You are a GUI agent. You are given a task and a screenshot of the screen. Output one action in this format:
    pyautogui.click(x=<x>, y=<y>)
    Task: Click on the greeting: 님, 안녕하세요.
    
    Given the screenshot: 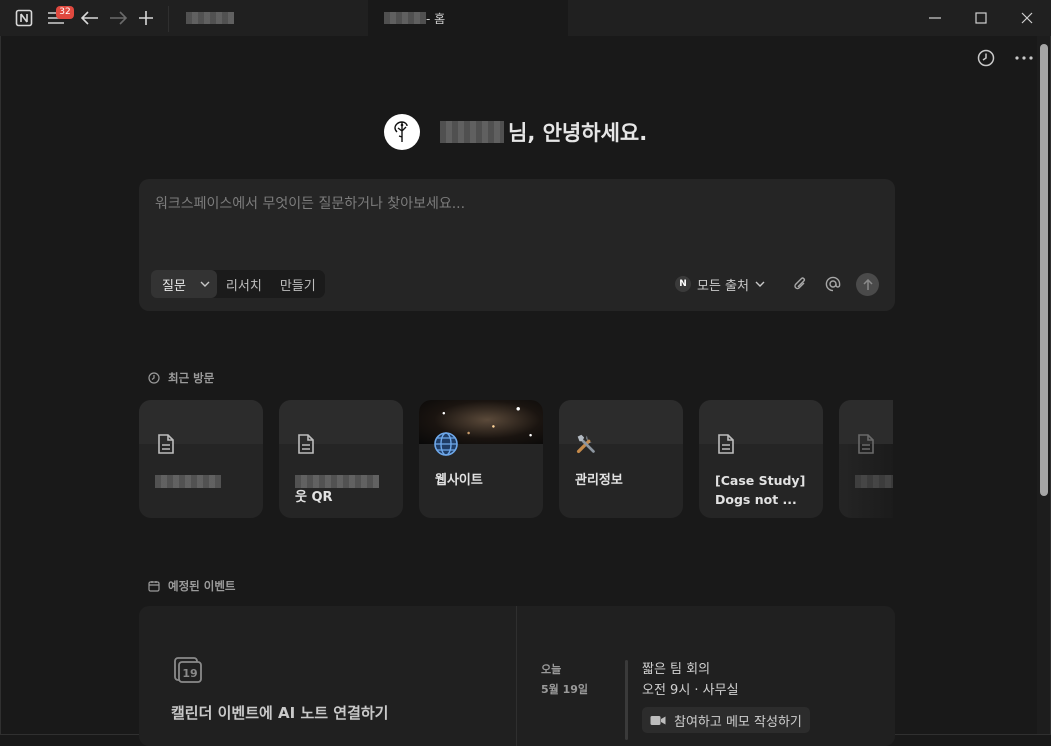 What is the action you would take?
    pyautogui.click(x=515, y=132)
    